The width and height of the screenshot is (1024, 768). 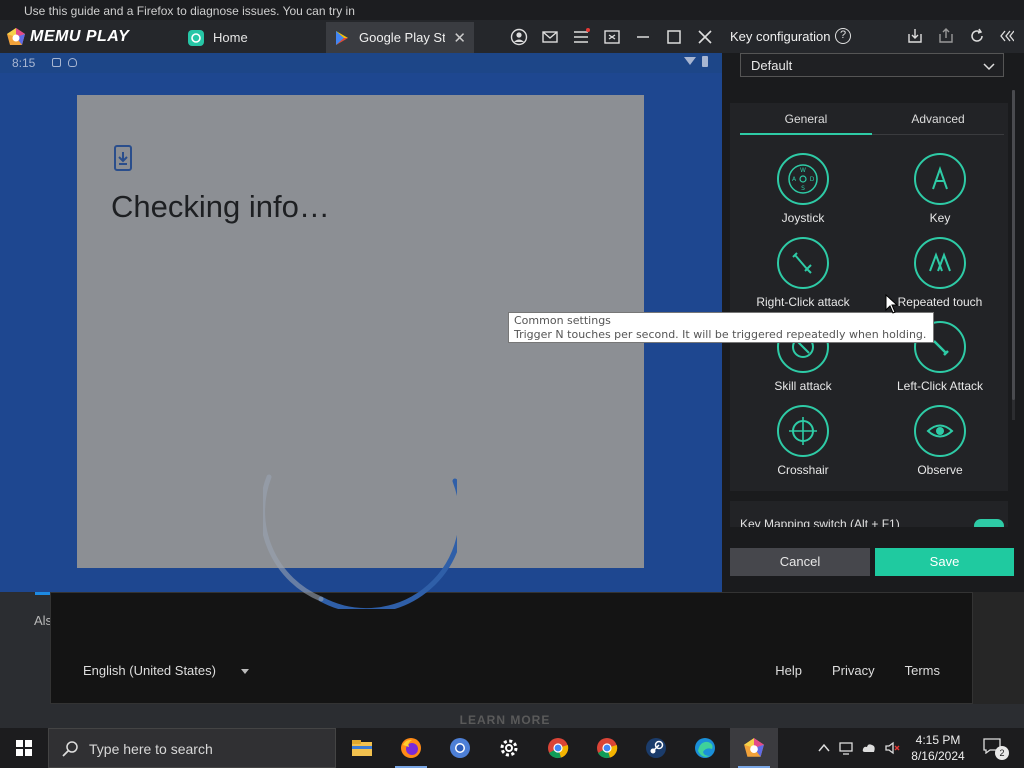 What do you see at coordinates (938, 748) in the screenshot?
I see `taskbar-clock: 4:15 PM 8/16/2024` at bounding box center [938, 748].